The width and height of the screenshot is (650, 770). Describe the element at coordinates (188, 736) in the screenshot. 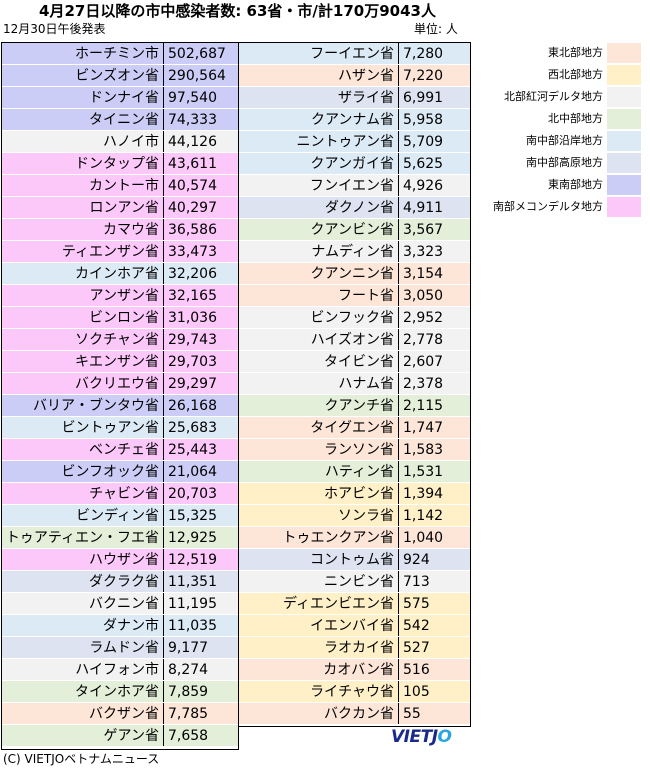

I see `case-count: 7,658` at that location.